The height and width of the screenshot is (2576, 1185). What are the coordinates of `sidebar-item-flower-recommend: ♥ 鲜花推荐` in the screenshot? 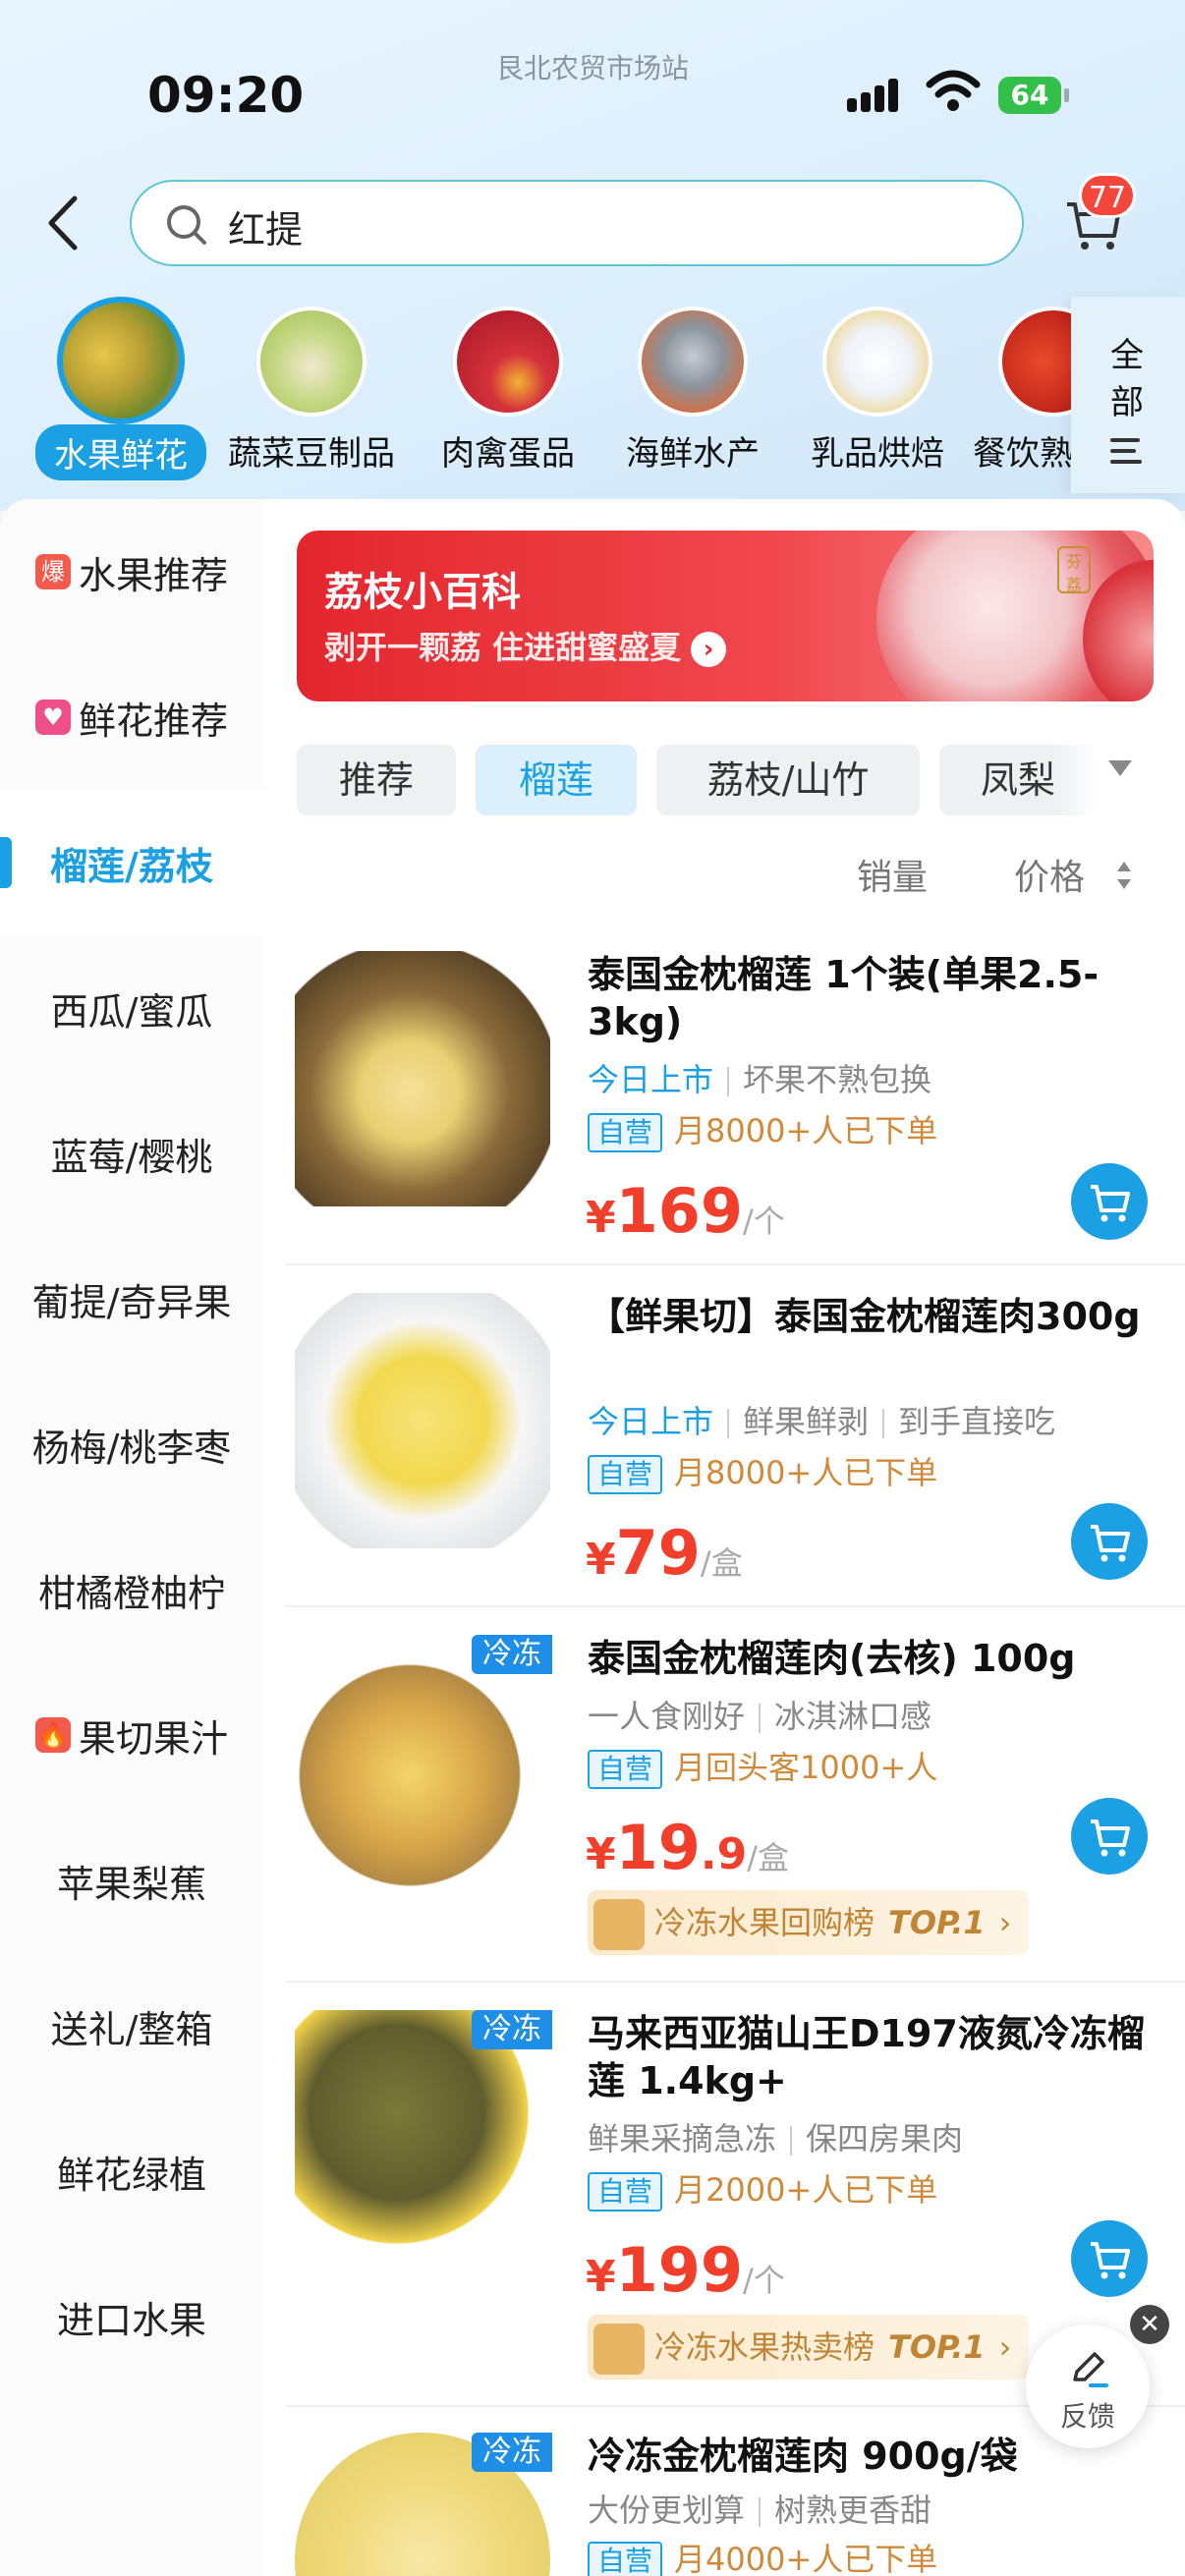 It's located at (132, 717).